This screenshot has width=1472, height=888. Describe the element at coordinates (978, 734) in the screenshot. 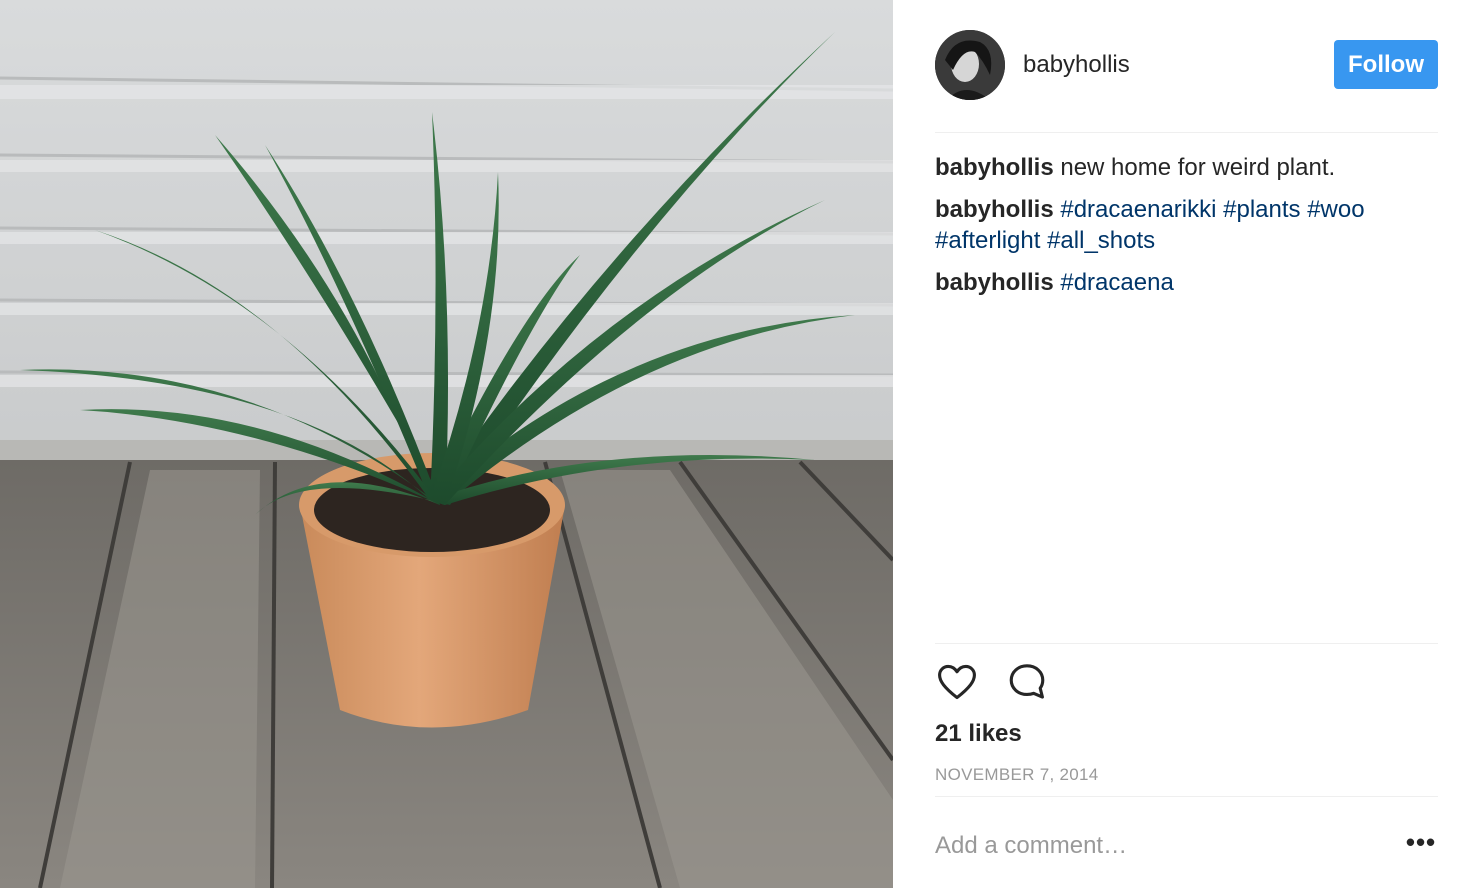

I see `likes-count: 21 likes` at that location.